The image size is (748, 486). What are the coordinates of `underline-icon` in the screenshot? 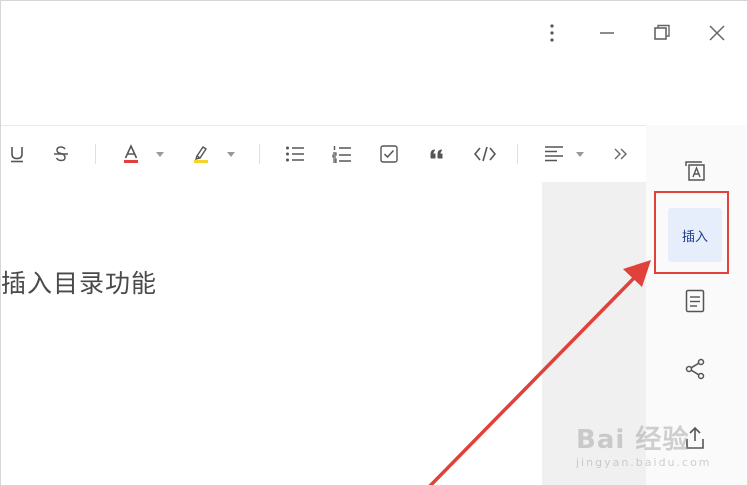 It's located at (17, 154).